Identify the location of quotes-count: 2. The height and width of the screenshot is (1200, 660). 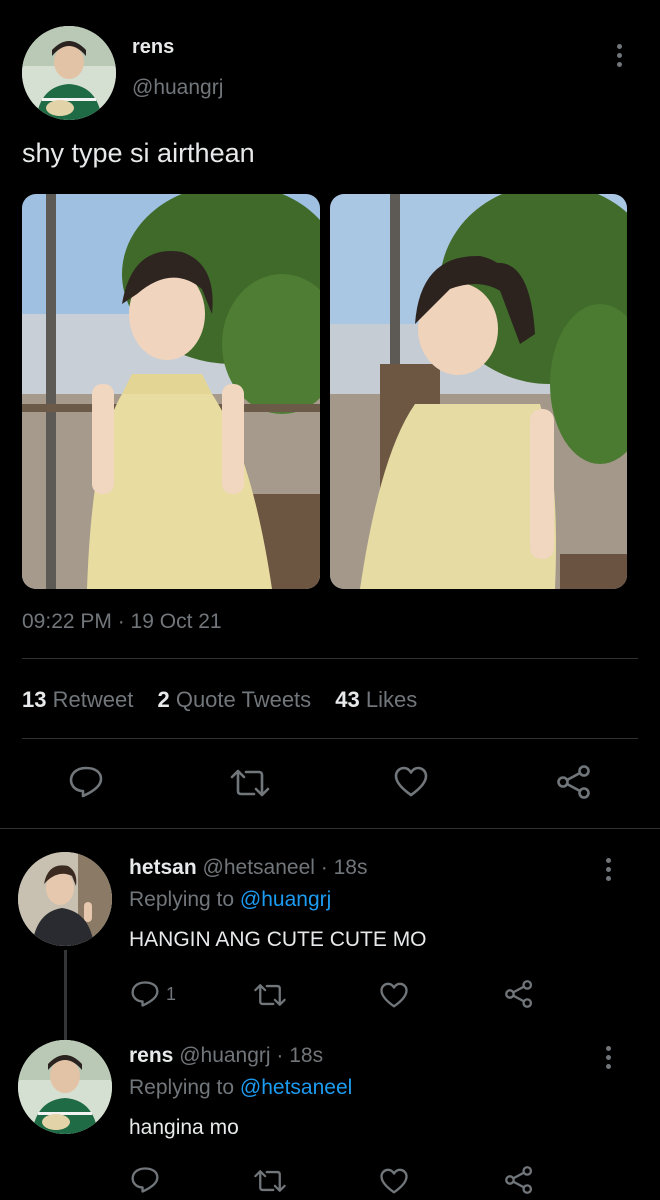
(163, 699).